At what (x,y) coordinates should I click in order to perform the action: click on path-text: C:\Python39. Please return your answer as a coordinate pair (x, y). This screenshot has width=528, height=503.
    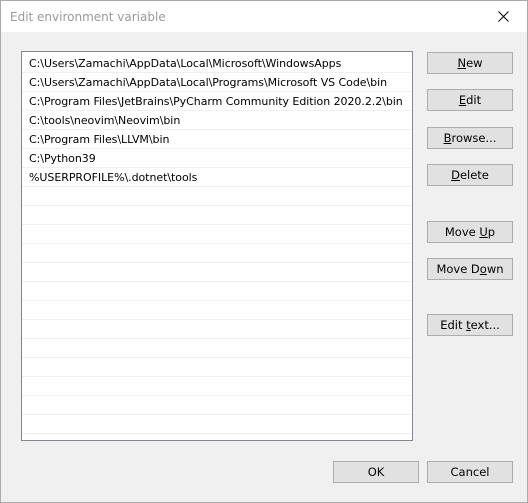
    Looking at the image, I should click on (62, 158).